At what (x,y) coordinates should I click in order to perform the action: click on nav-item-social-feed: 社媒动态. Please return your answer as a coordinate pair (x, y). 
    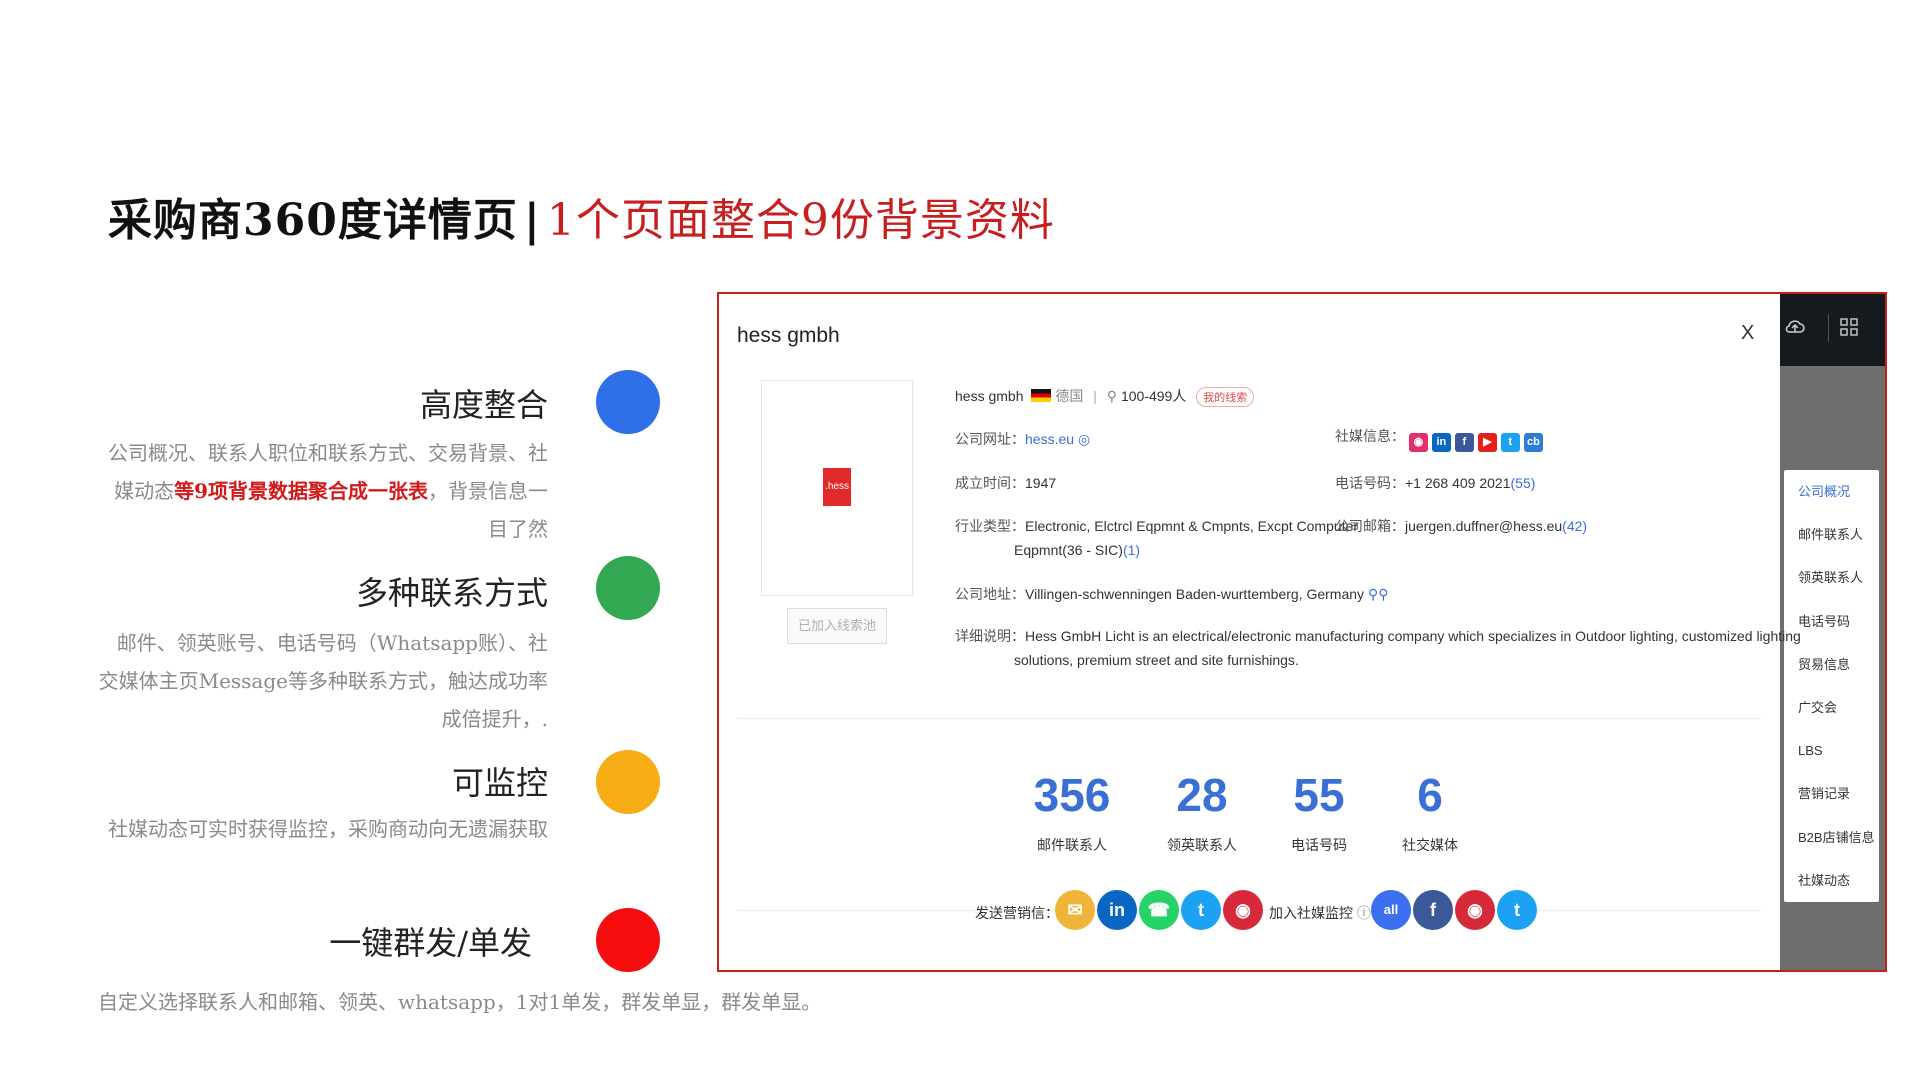
    Looking at the image, I should click on (1831, 880).